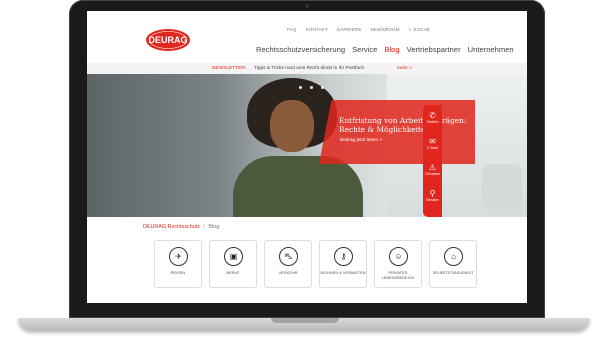 The image size is (607, 343). What do you see at coordinates (361, 140) in the screenshot?
I see `hero-read-more-link: Beitrag jetzt lesen >` at bounding box center [361, 140].